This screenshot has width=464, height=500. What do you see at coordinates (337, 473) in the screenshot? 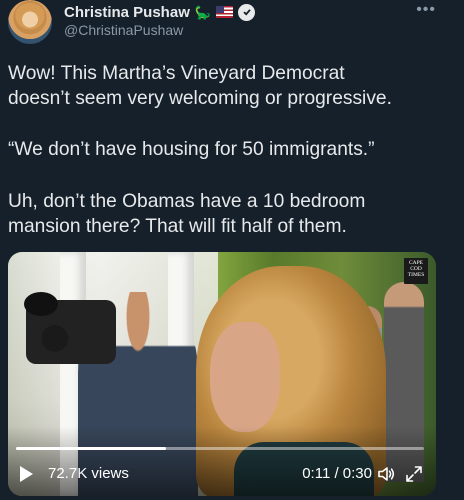
I see `video-time: 0:11 / 0:30` at bounding box center [337, 473].